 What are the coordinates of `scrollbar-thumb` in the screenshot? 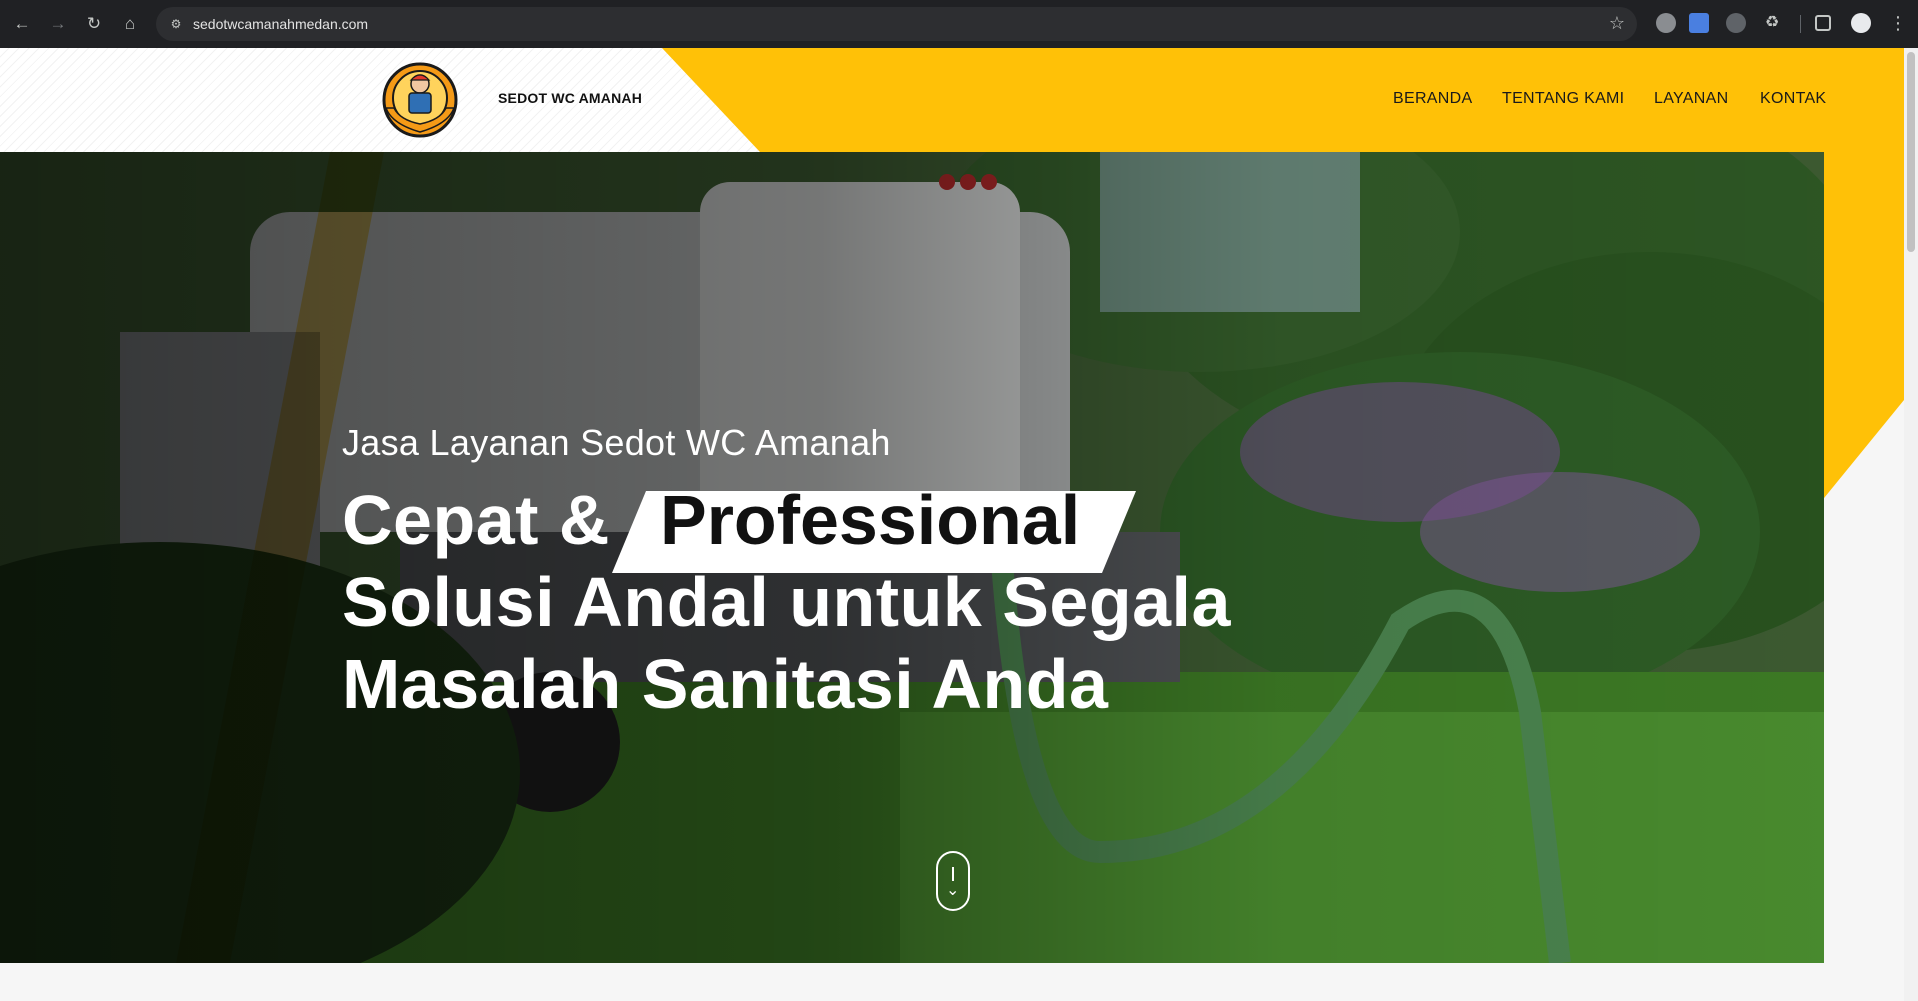 It's located at (1911, 152).